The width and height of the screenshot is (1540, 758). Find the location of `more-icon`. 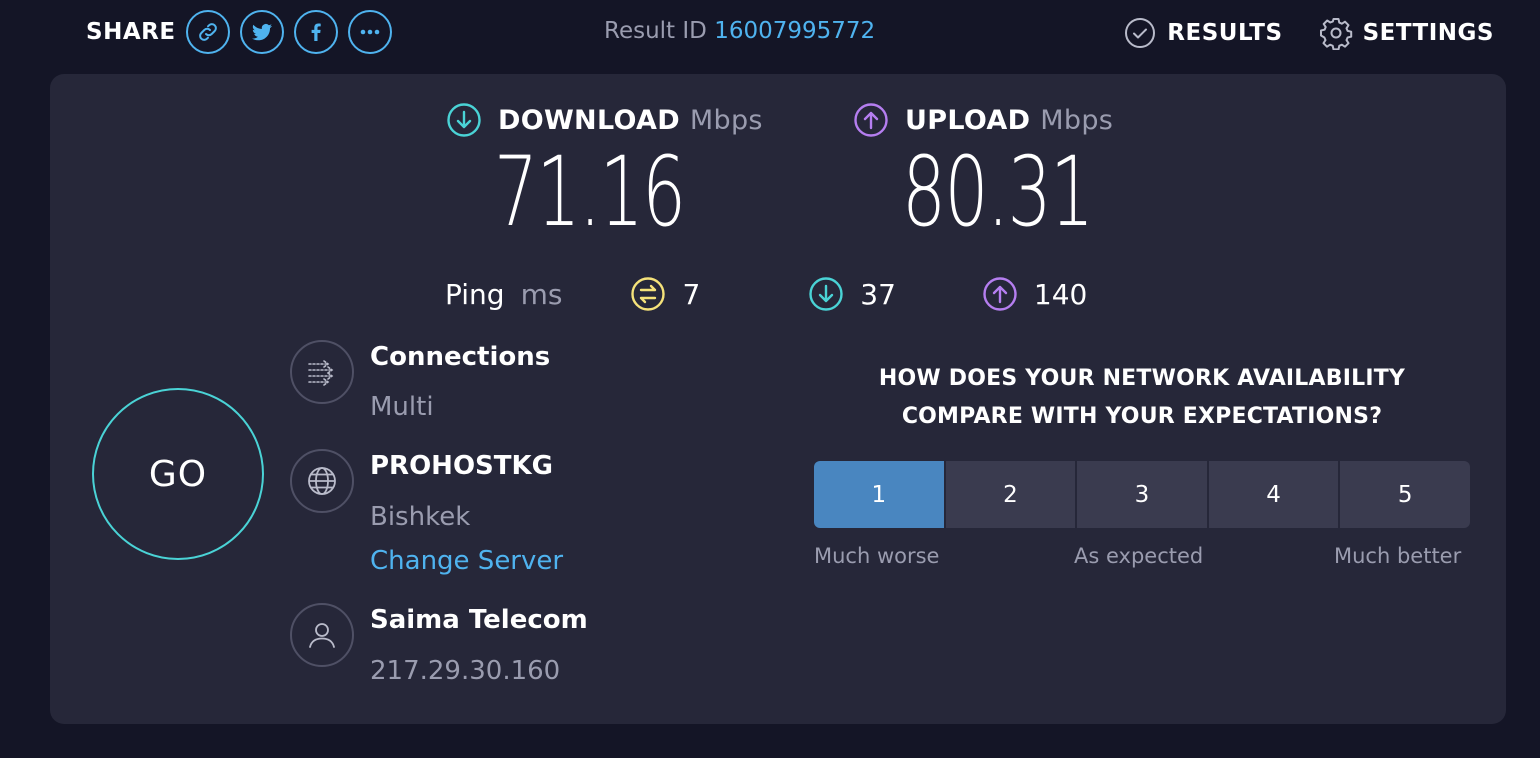

more-icon is located at coordinates (369, 32).